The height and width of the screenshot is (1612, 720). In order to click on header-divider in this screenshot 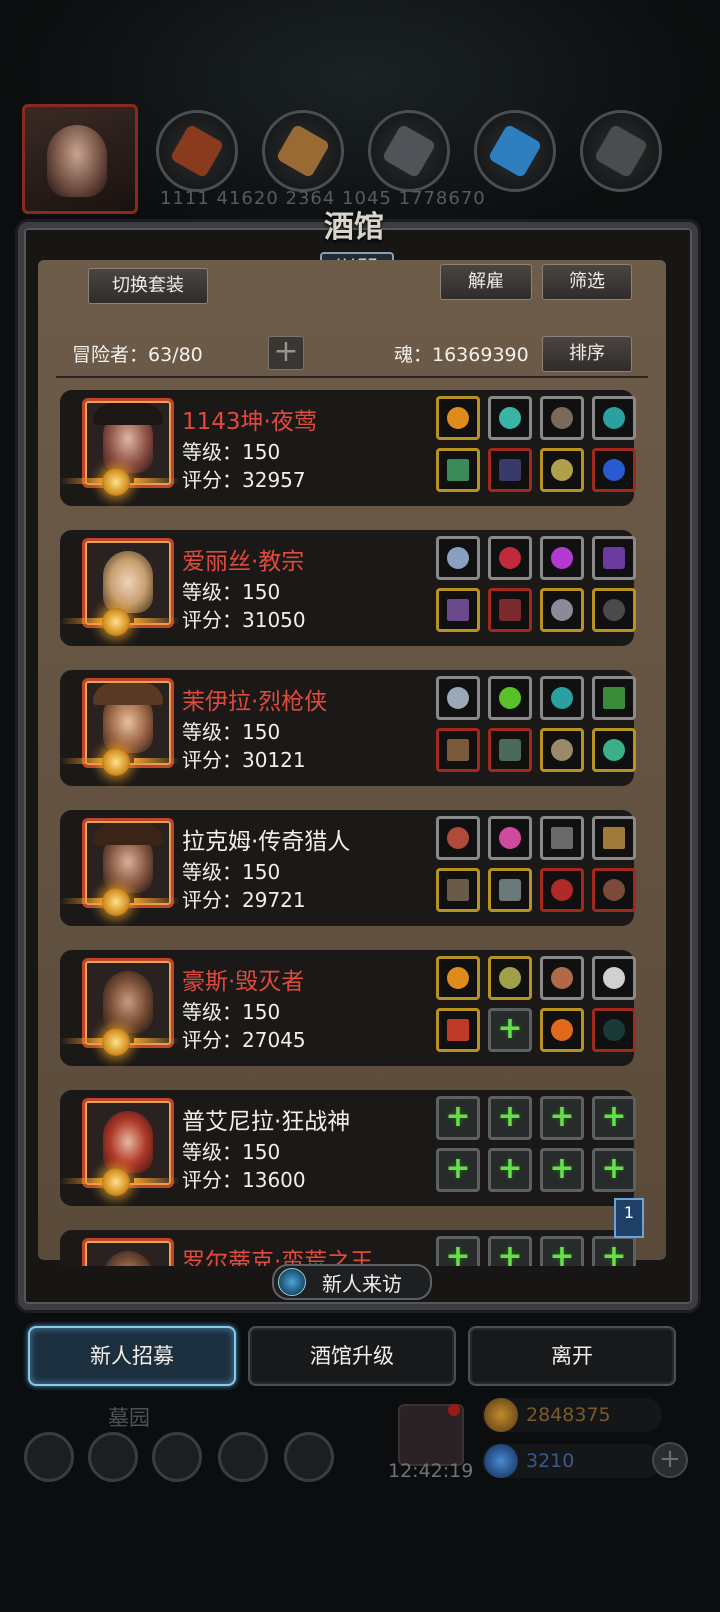, I will do `click(352, 377)`.